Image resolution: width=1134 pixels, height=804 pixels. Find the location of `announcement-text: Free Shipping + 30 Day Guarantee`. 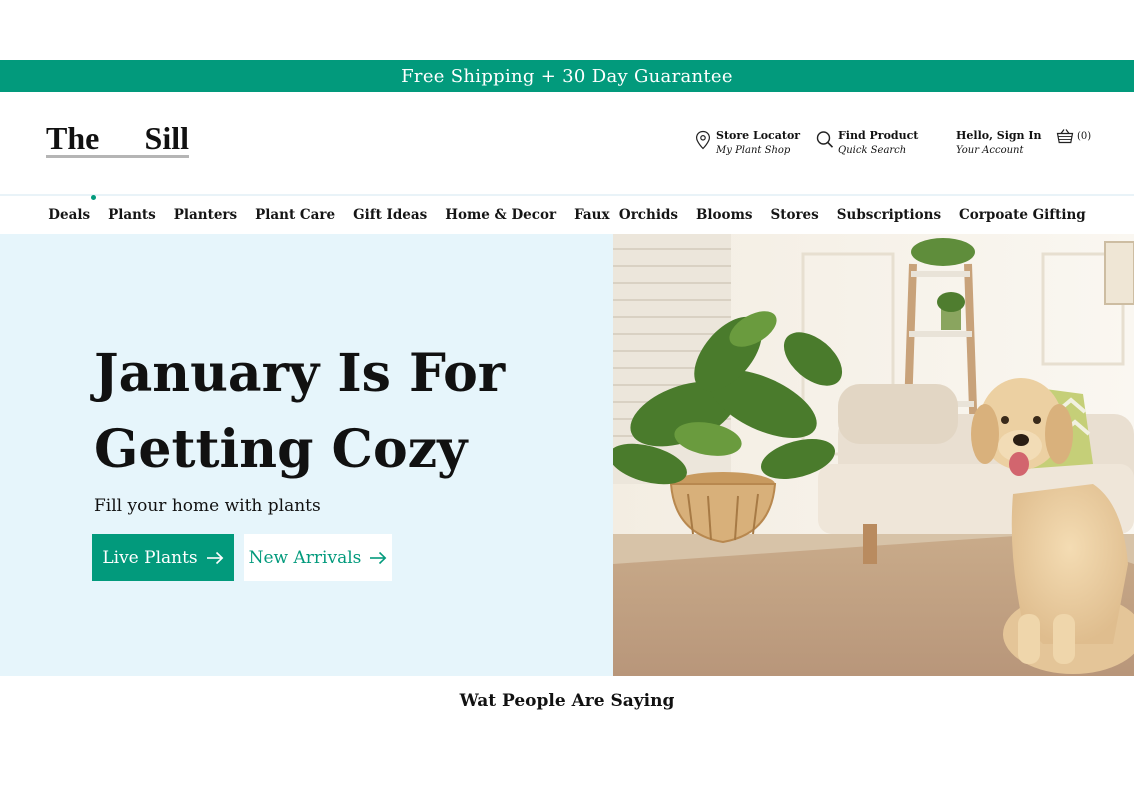

announcement-text: Free Shipping + 30 Day Guarantee is located at coordinates (567, 76).